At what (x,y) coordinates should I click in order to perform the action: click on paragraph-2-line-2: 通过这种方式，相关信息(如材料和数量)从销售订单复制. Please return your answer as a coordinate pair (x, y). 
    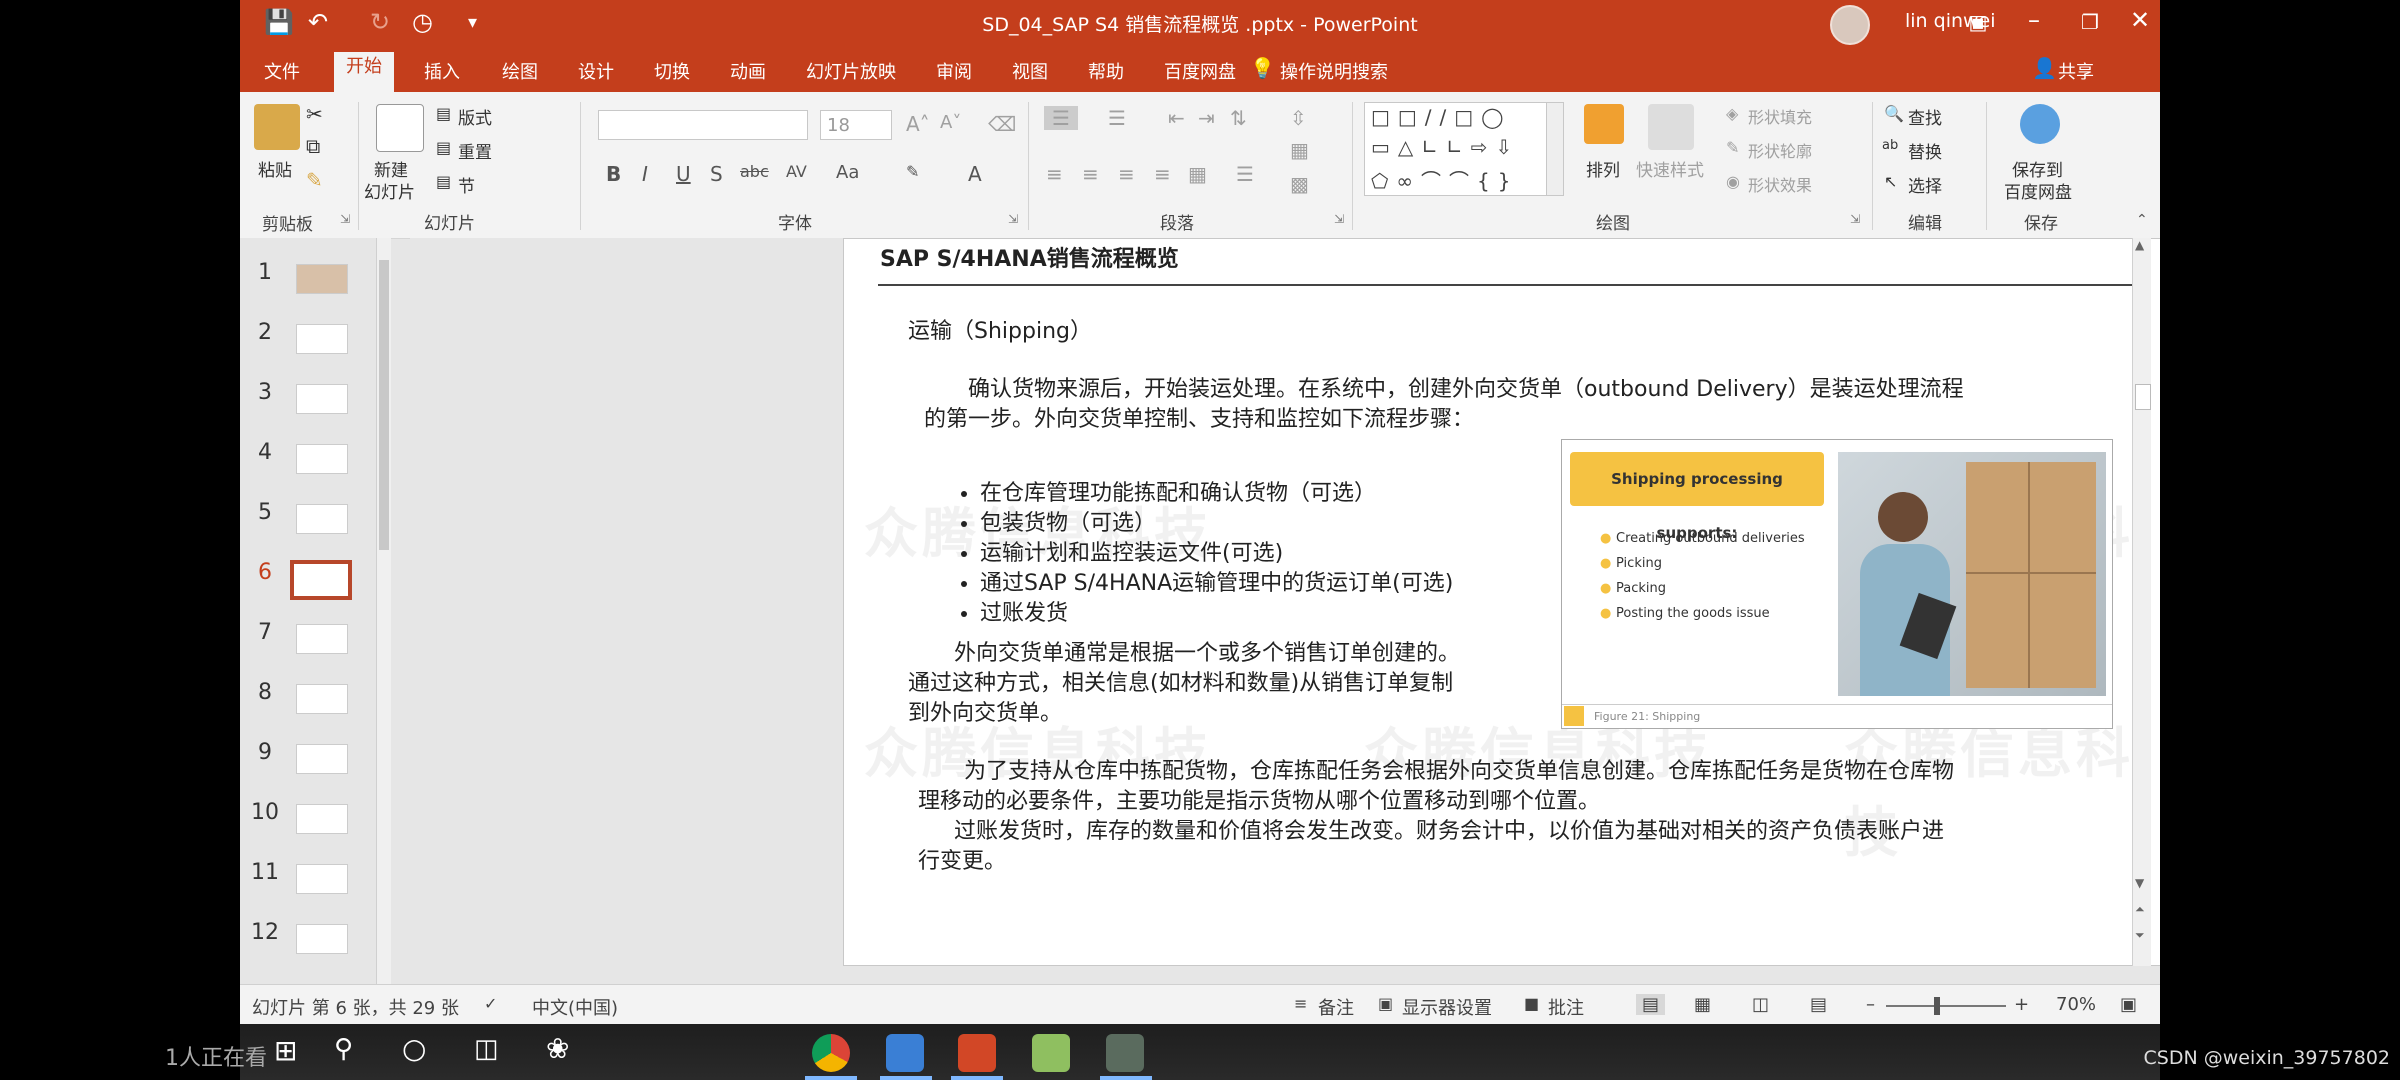
    Looking at the image, I should click on (1180, 684).